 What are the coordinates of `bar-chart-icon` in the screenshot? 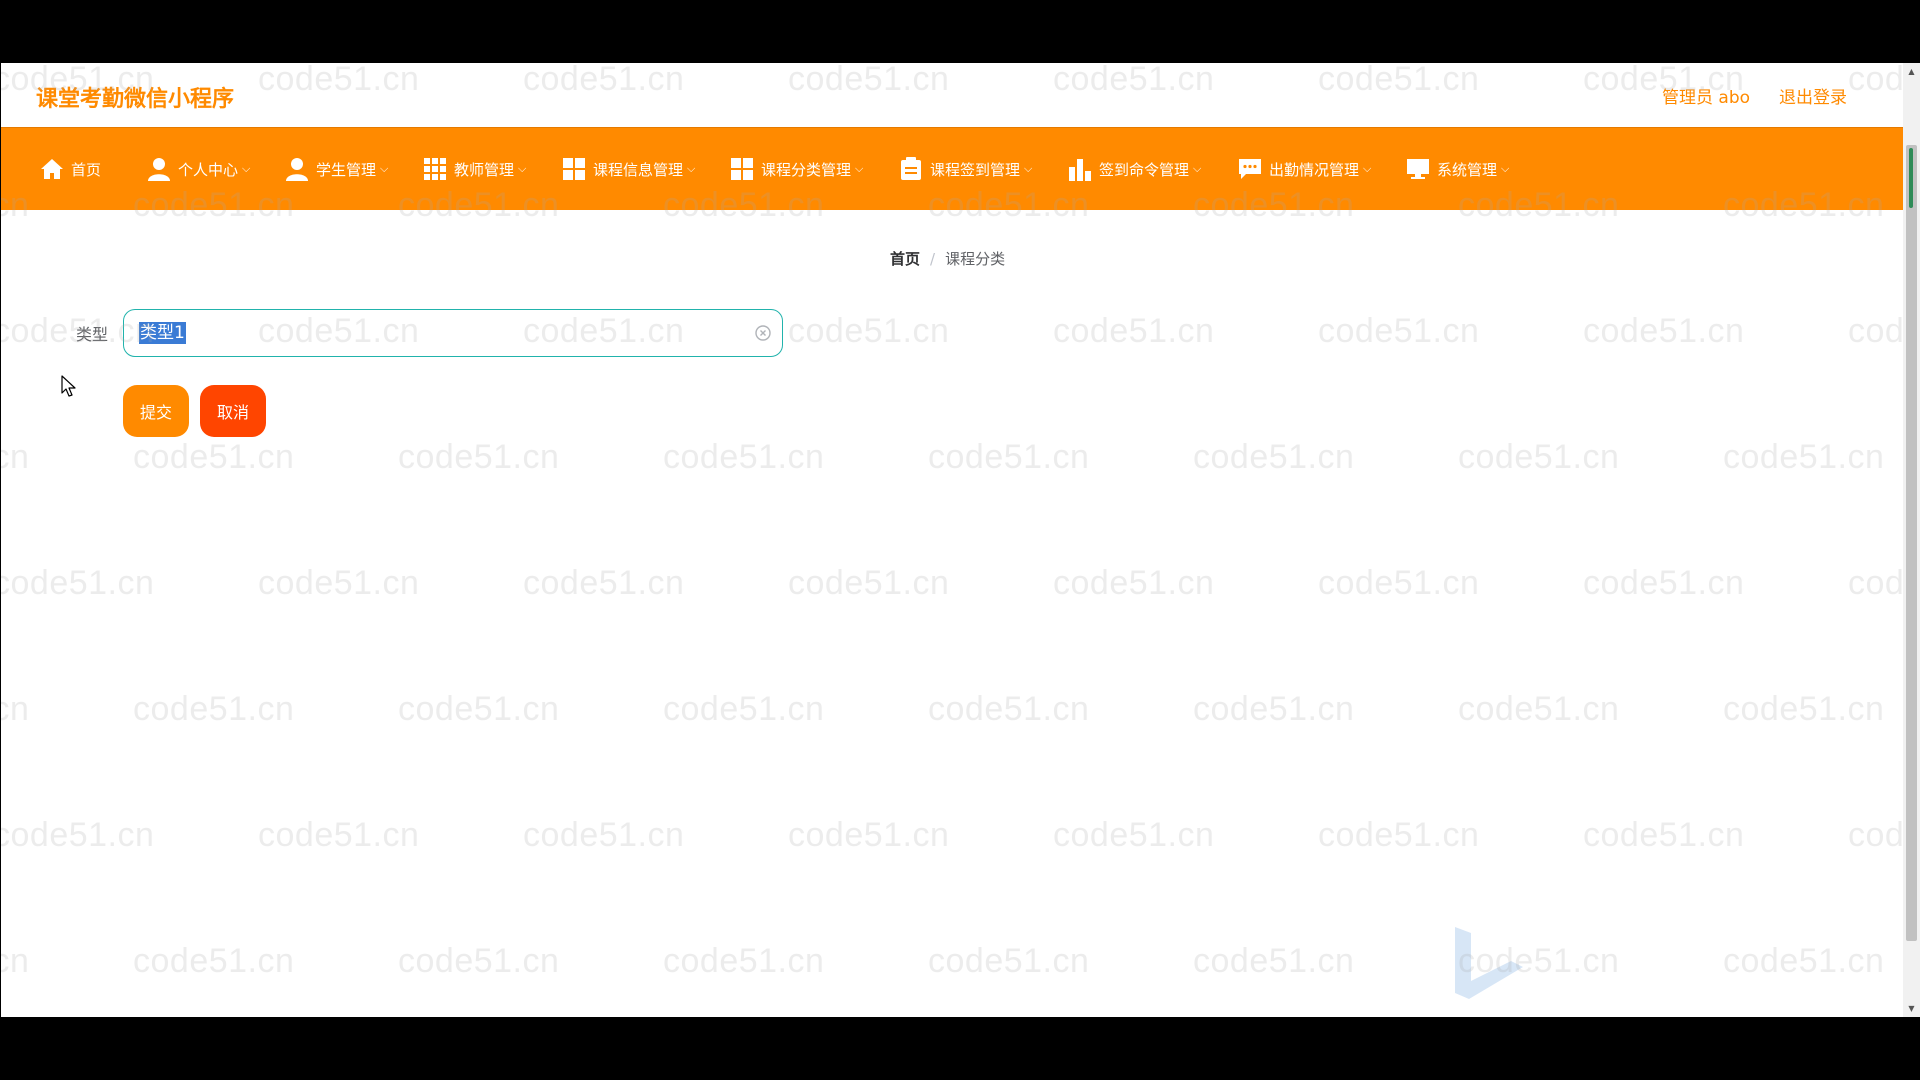 It's located at (1080, 169).